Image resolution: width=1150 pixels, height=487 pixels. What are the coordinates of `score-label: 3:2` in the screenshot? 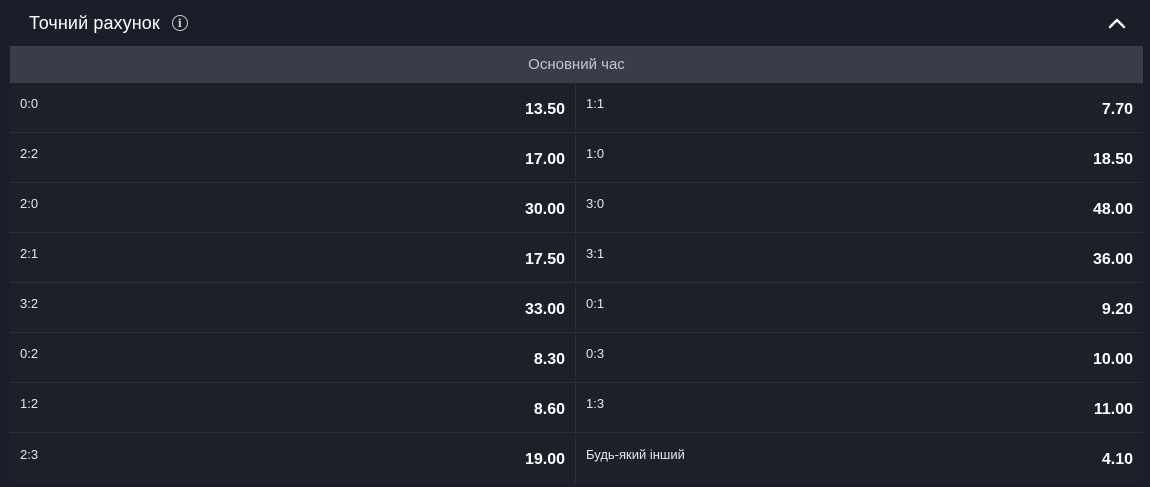 It's located at (29, 303).